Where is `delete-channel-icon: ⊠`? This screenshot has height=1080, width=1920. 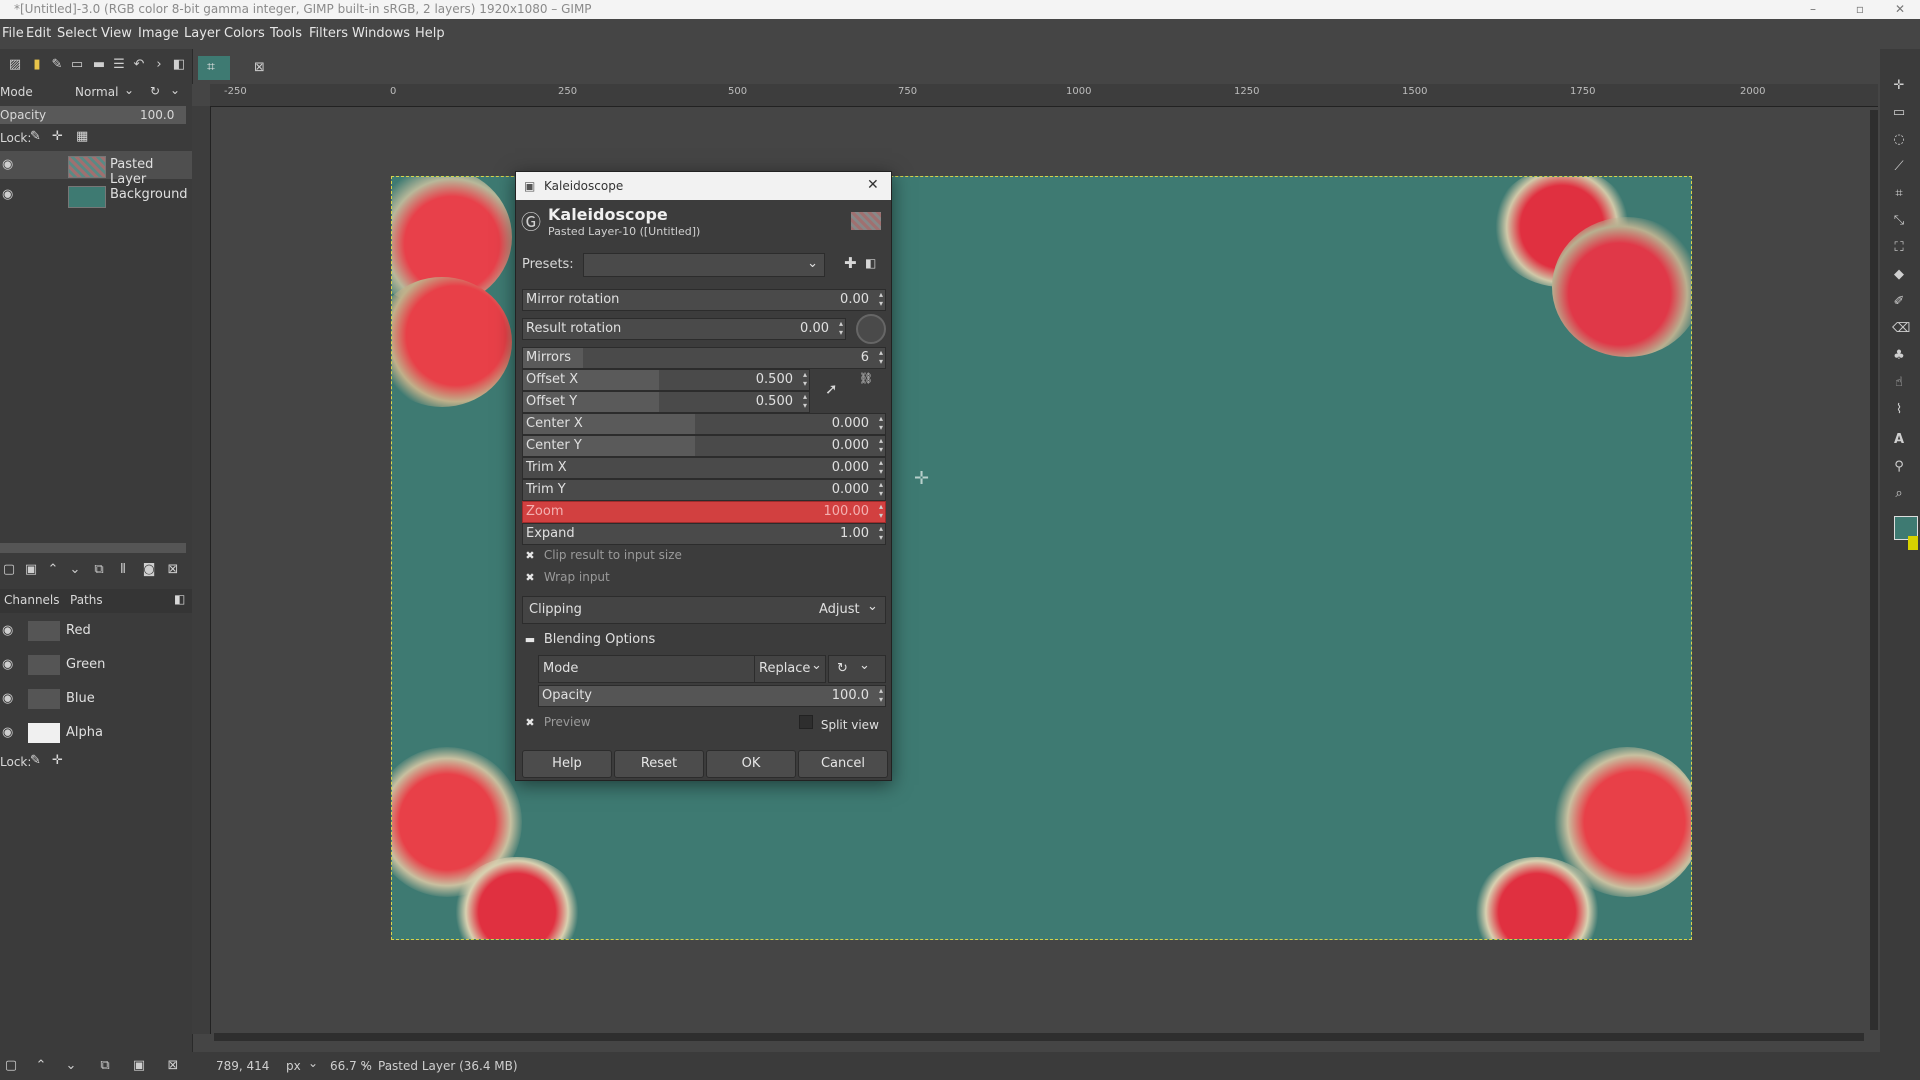
delete-channel-icon: ⊠ is located at coordinates (173, 1066).